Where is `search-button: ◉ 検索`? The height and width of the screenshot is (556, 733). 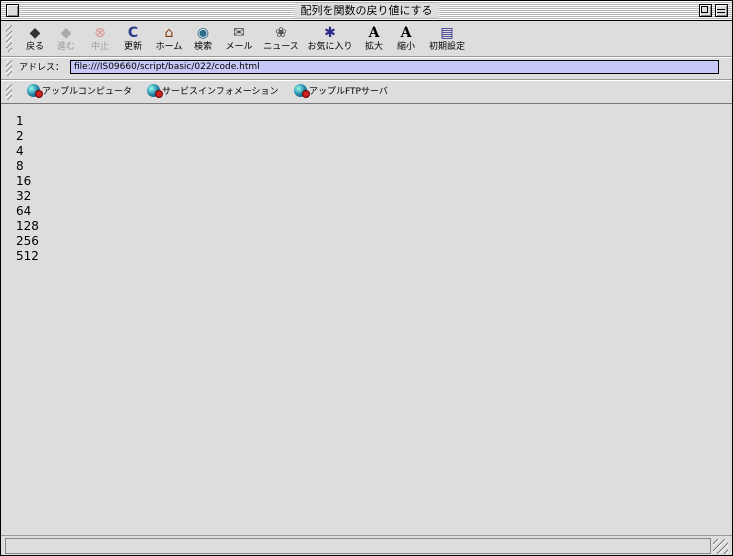 search-button: ◉ 検索 is located at coordinates (203, 40).